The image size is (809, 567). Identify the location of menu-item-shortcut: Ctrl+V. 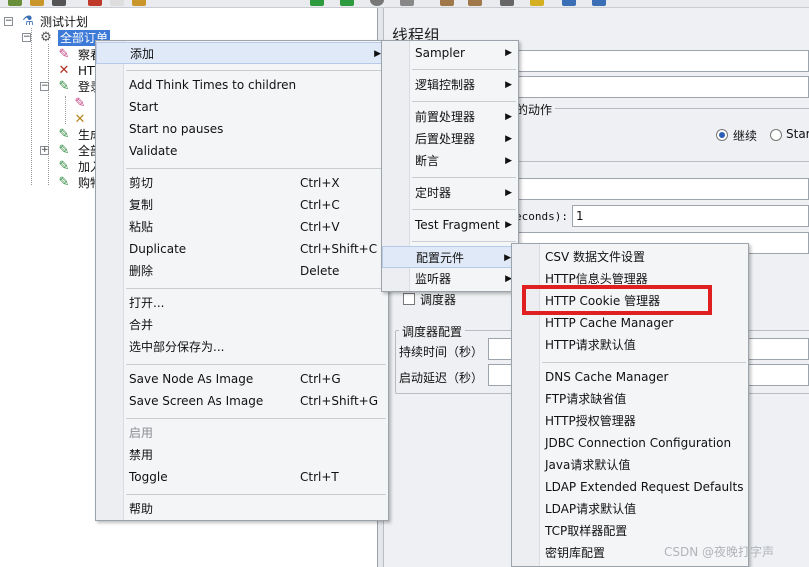
(320, 227).